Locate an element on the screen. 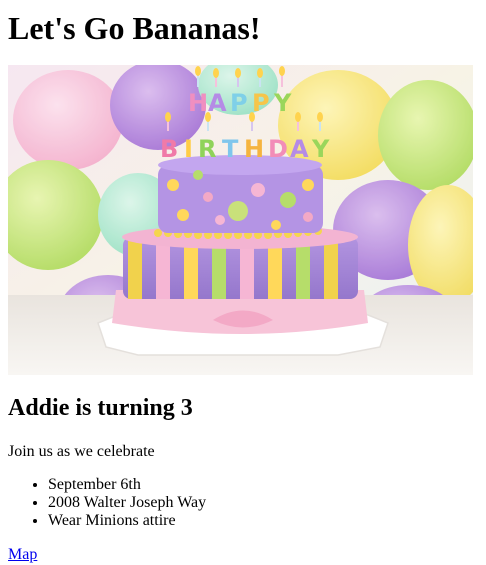  topper-t: T is located at coordinates (230, 149).